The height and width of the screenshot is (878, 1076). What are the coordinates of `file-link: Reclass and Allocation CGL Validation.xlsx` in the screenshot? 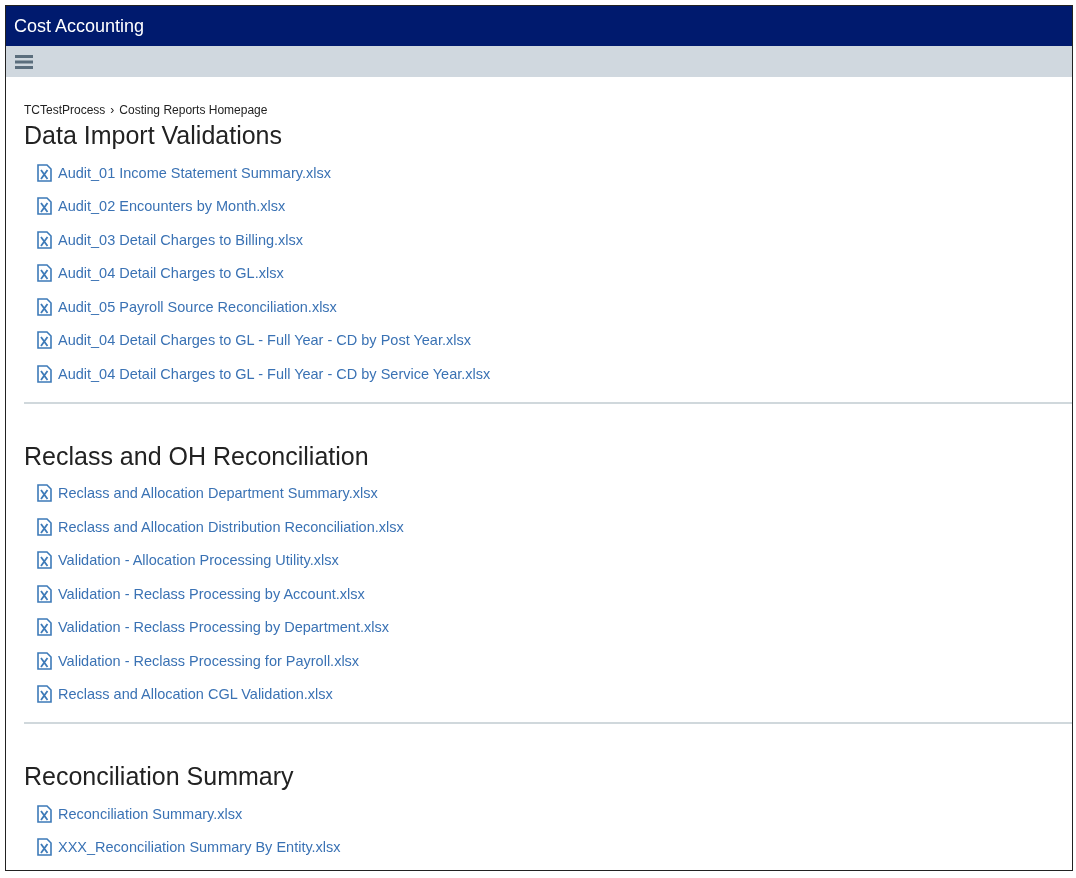 It's located at (195, 694).